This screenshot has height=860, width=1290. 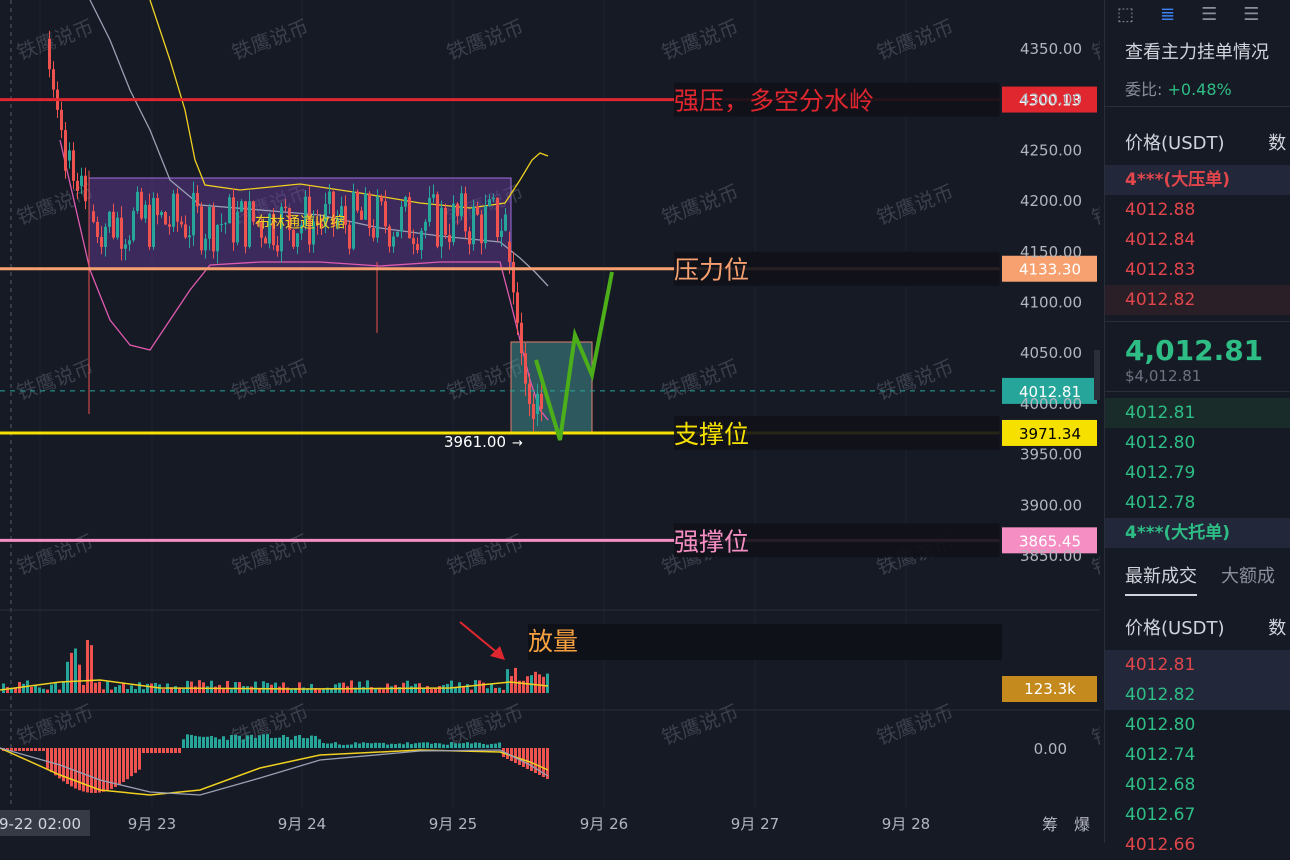 What do you see at coordinates (1197, 180) in the screenshot?
I see `big-ask-row: 4***(大压单)` at bounding box center [1197, 180].